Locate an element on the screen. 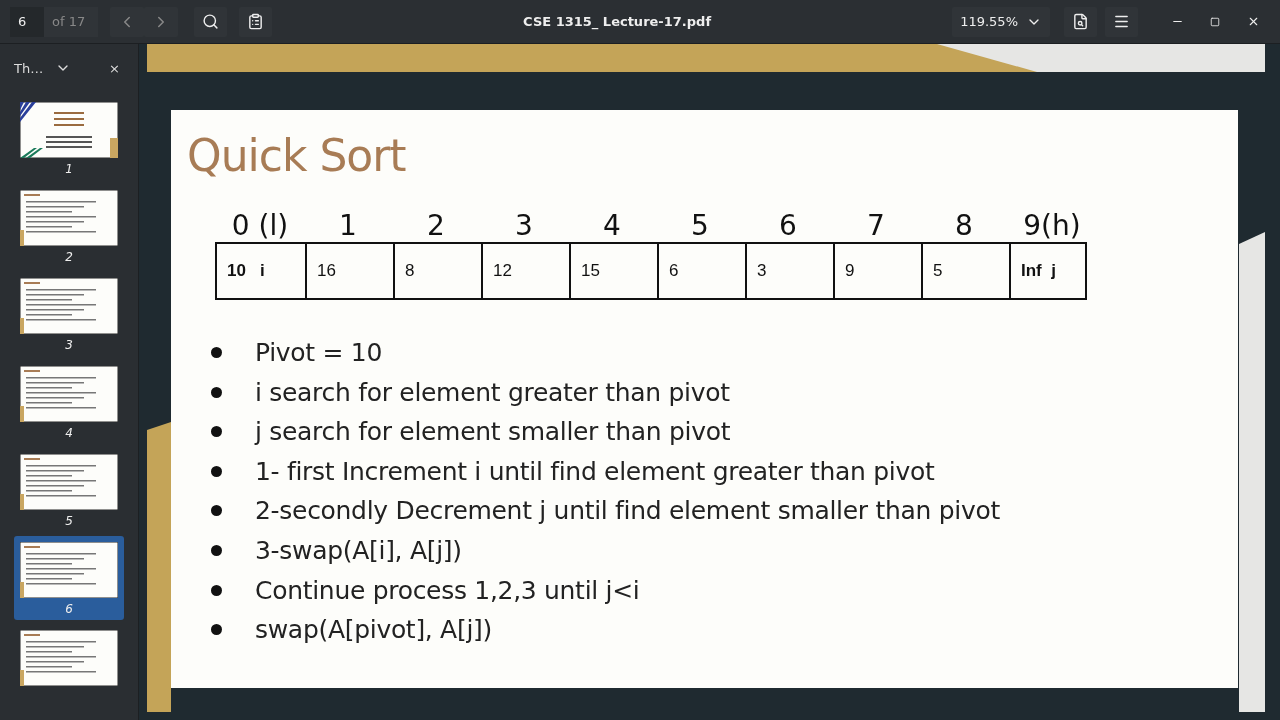 The width and height of the screenshot is (1280, 720). array-cell: 8 is located at coordinates (437, 271).